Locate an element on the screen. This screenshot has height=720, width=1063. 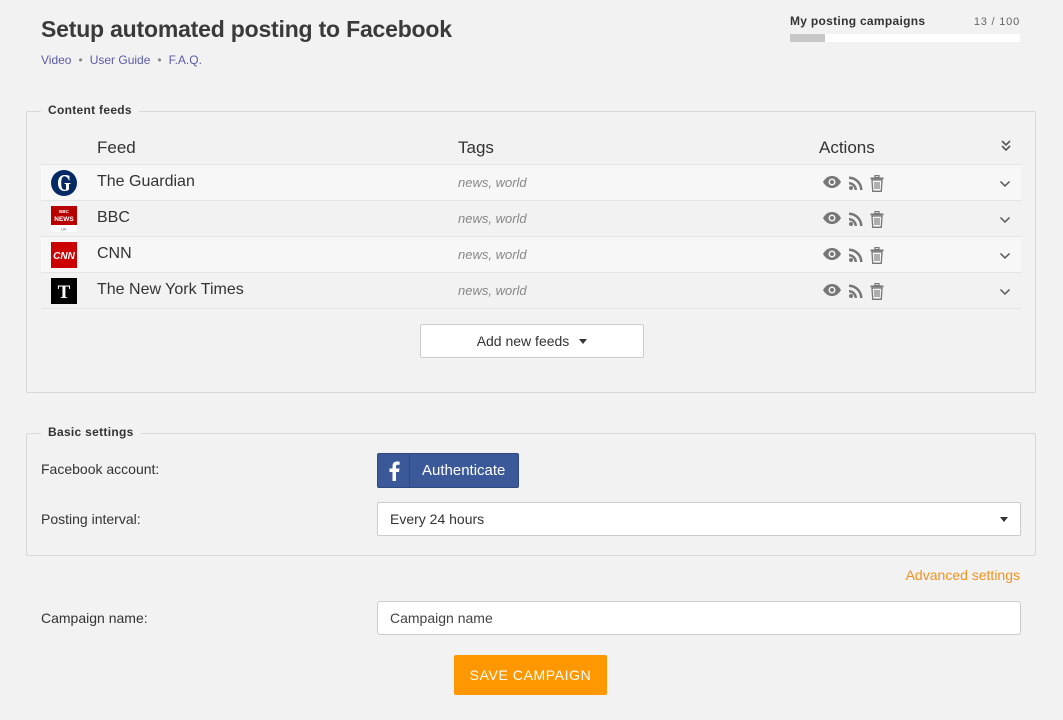
nyt-logo: T is located at coordinates (64, 291).